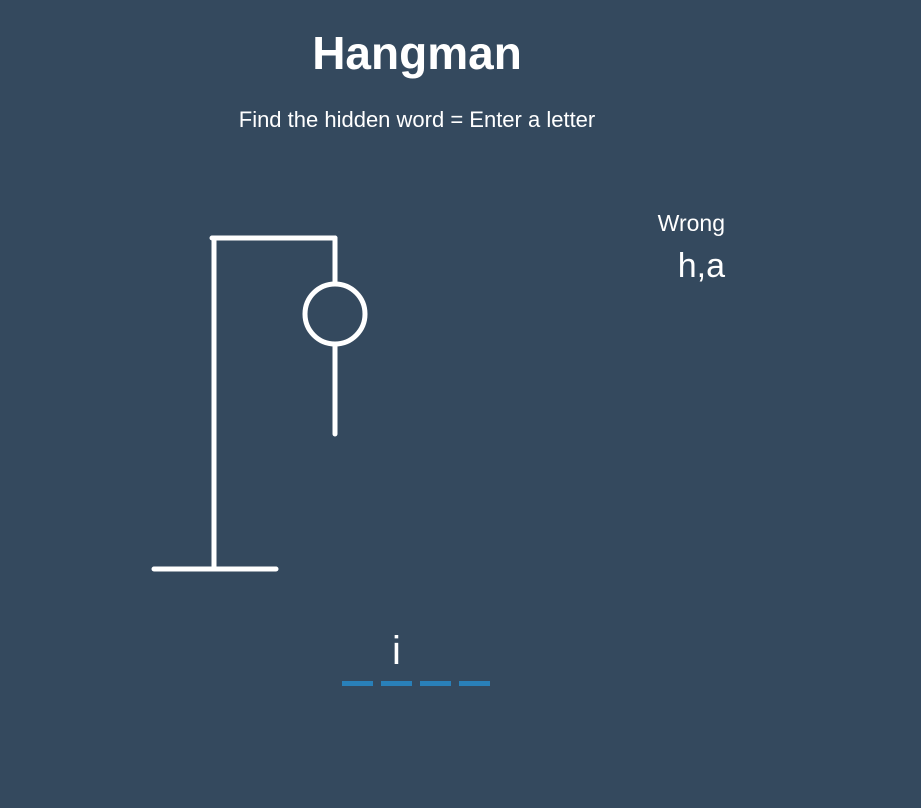 Image resolution: width=921 pixels, height=808 pixels. Describe the element at coordinates (396, 657) in the screenshot. I see `letter-slot: i` at that location.